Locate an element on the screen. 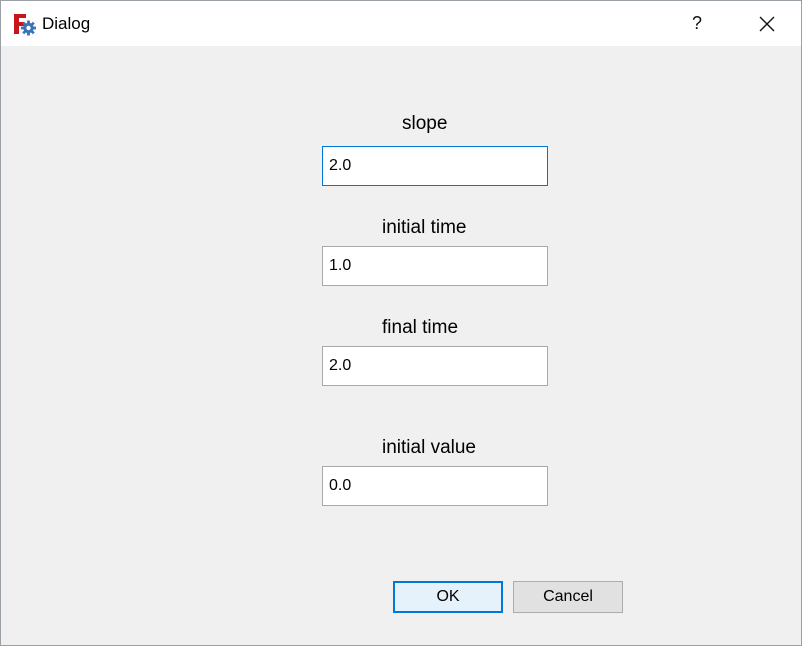 This screenshot has width=802, height=646. freecad-icon is located at coordinates (25, 25).